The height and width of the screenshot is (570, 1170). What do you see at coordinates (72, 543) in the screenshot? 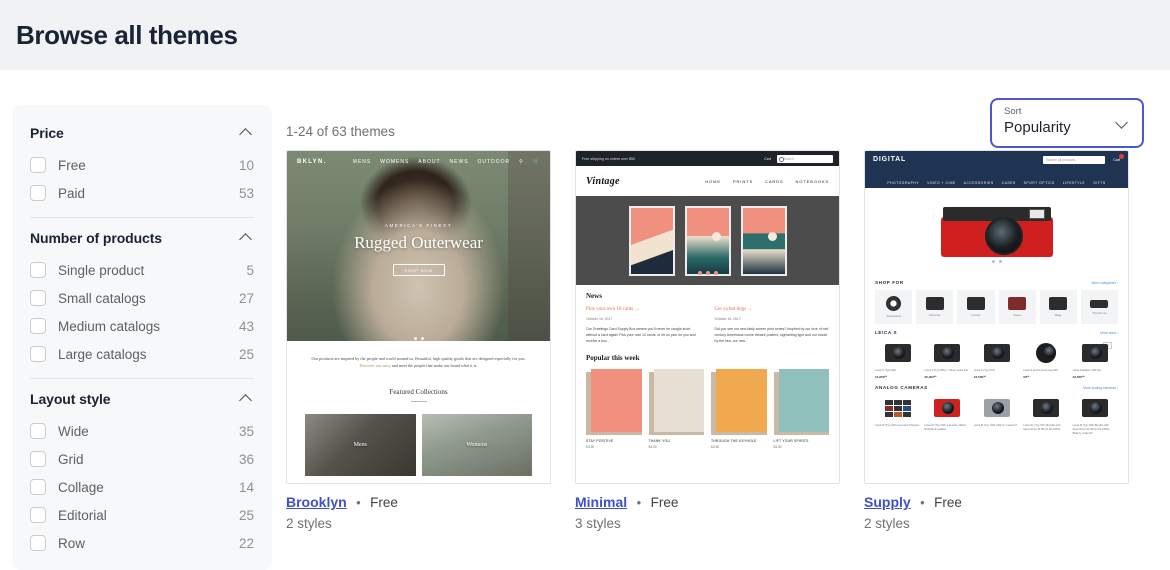
I see `filter-option-label: Row` at bounding box center [72, 543].